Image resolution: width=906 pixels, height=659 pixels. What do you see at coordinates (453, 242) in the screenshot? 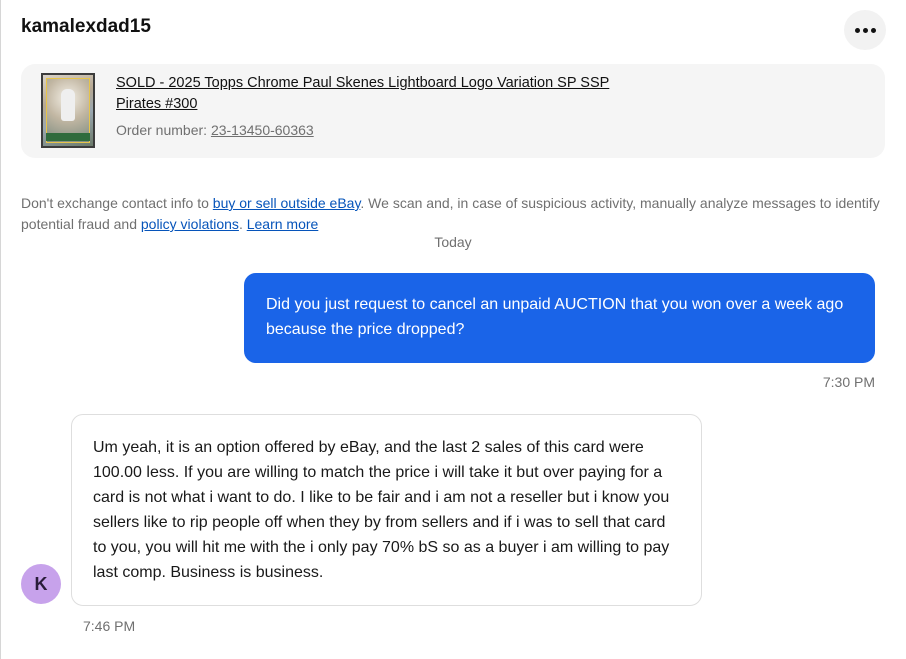
I see `date-separator: Today` at bounding box center [453, 242].